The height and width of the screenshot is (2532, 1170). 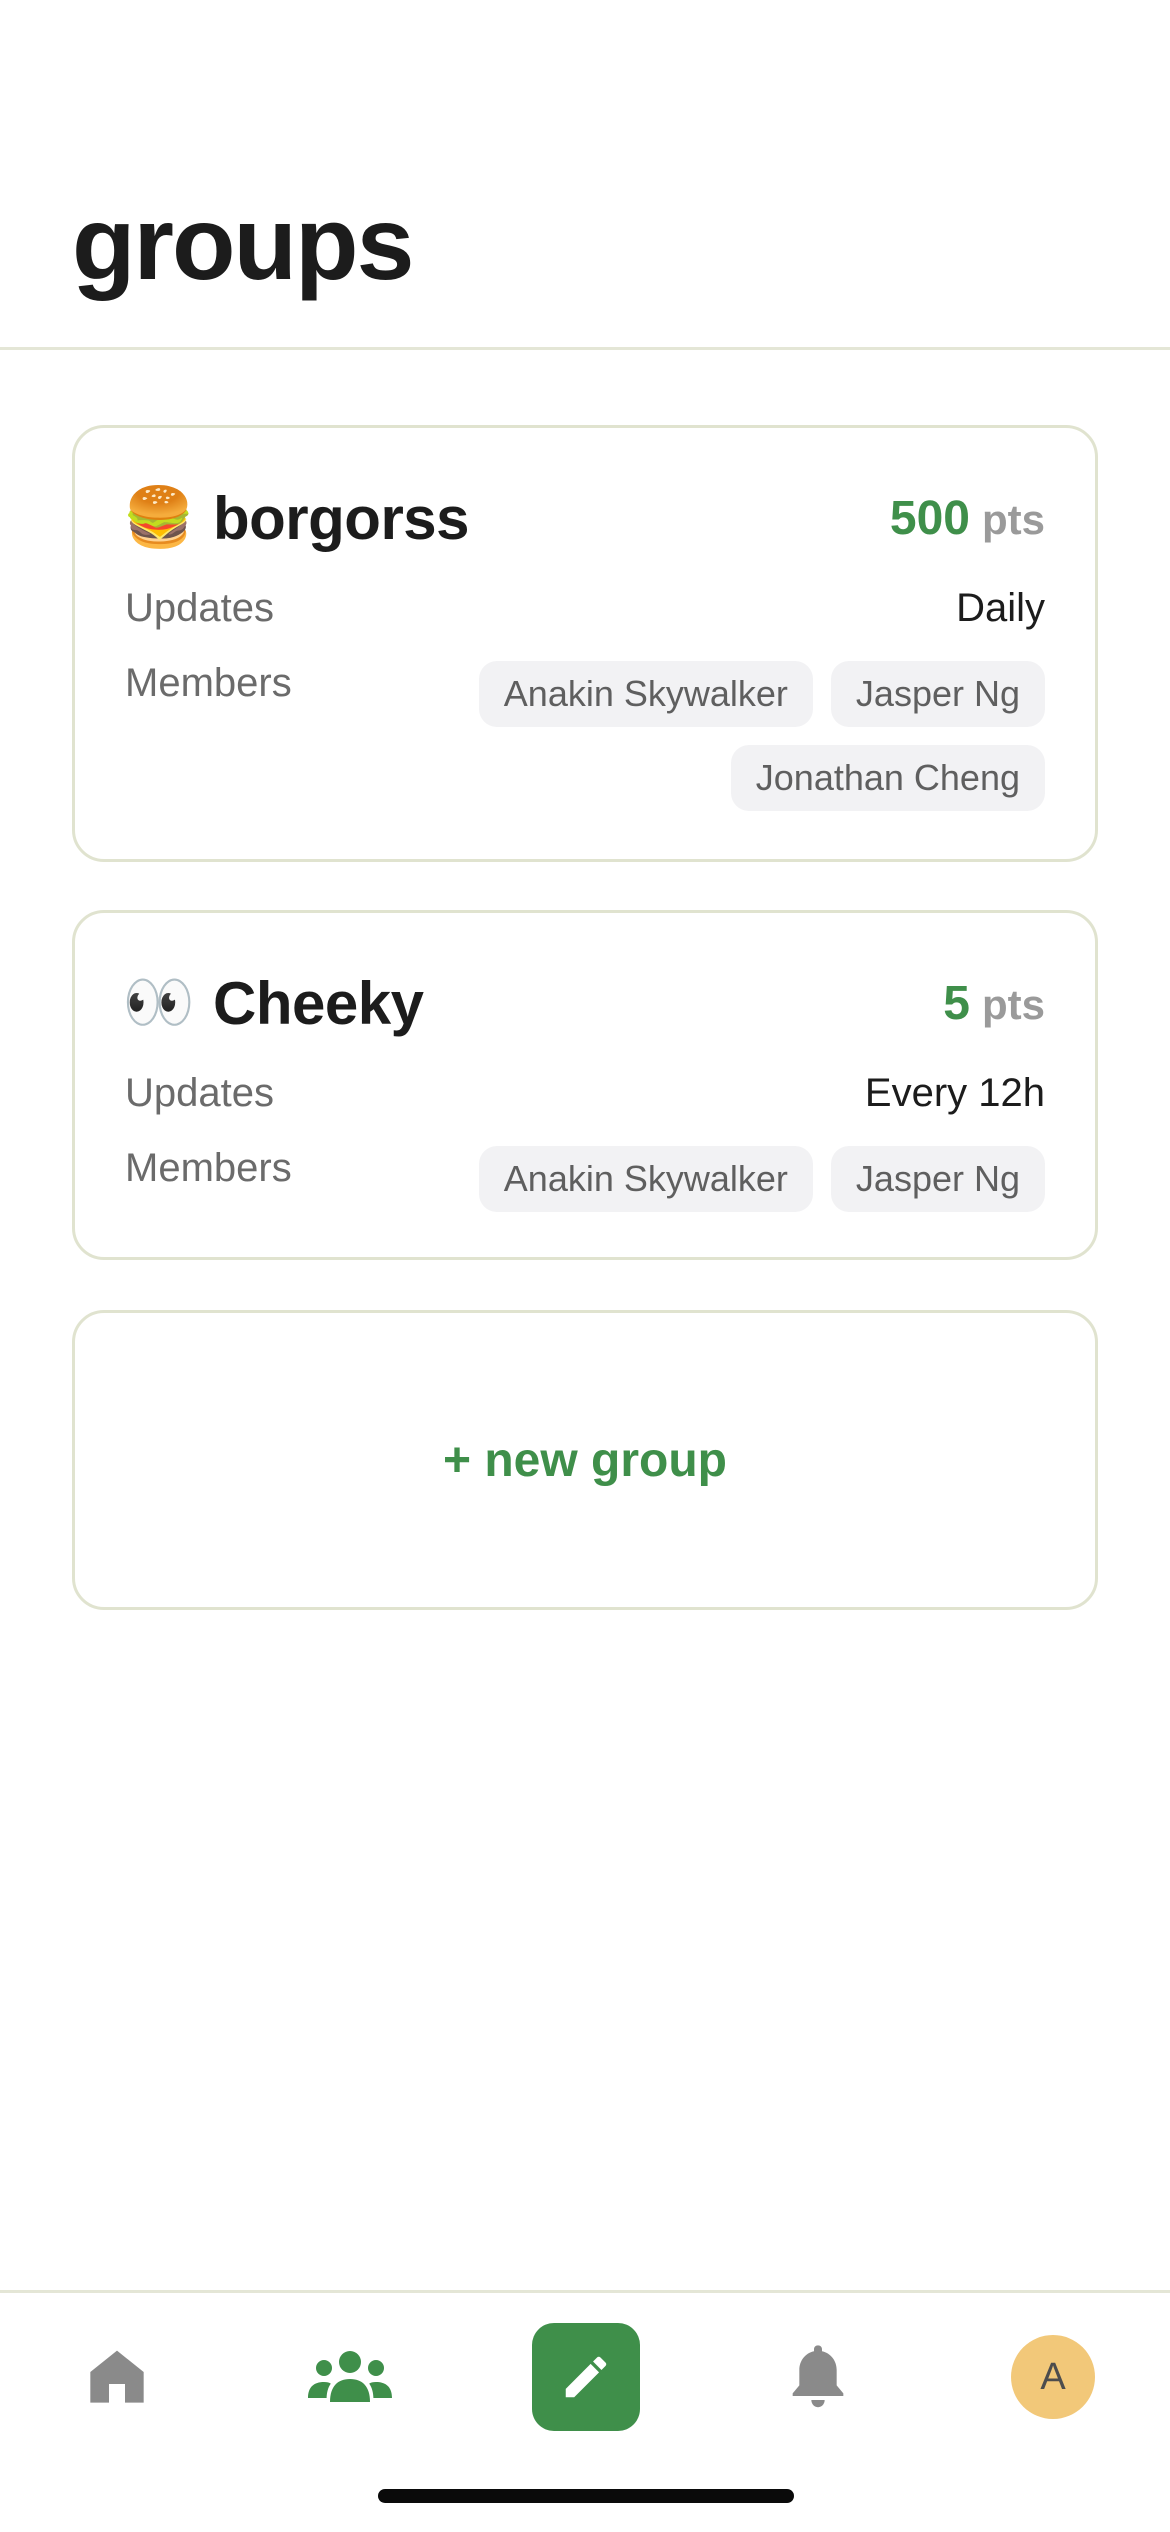 I want to click on updates-value: Daily, so click(x=1000, y=608).